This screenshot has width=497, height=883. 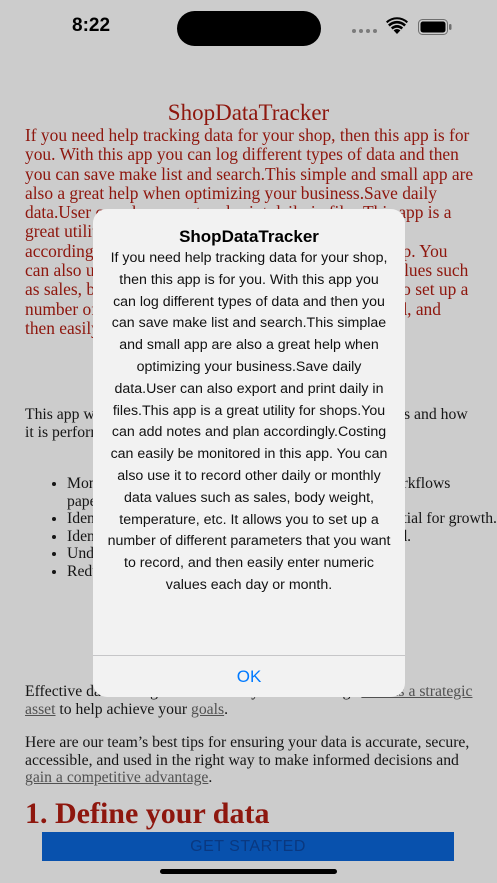 I want to click on home-indicator, so click(x=248, y=871).